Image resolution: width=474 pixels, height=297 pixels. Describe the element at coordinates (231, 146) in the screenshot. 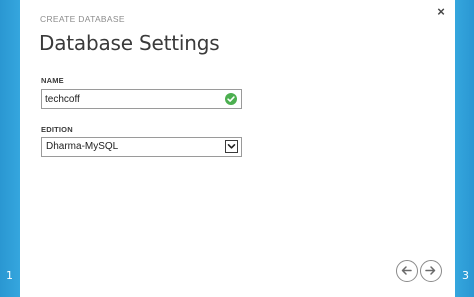

I see `chevron-down-icon` at that location.